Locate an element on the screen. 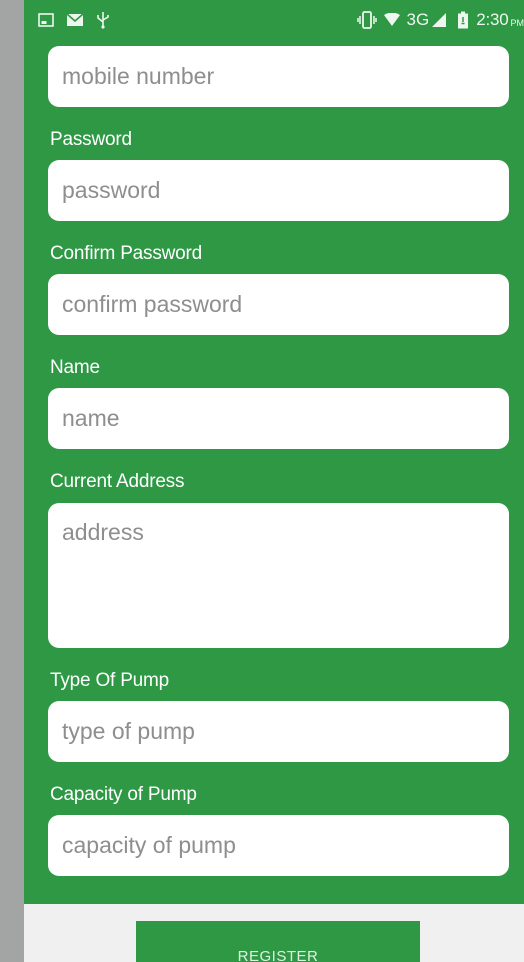 The image size is (524, 962). status-bar: 3G 2:30 PM is located at coordinates (274, 20).